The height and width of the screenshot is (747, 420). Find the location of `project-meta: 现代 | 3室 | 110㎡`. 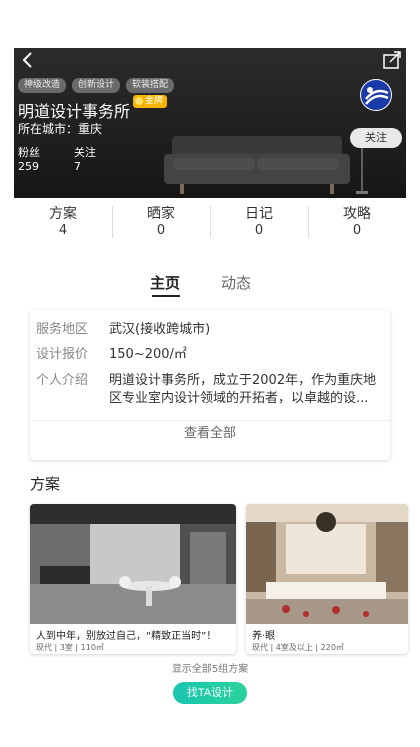

project-meta: 现代 | 3室 | 110㎡ is located at coordinates (70, 647).